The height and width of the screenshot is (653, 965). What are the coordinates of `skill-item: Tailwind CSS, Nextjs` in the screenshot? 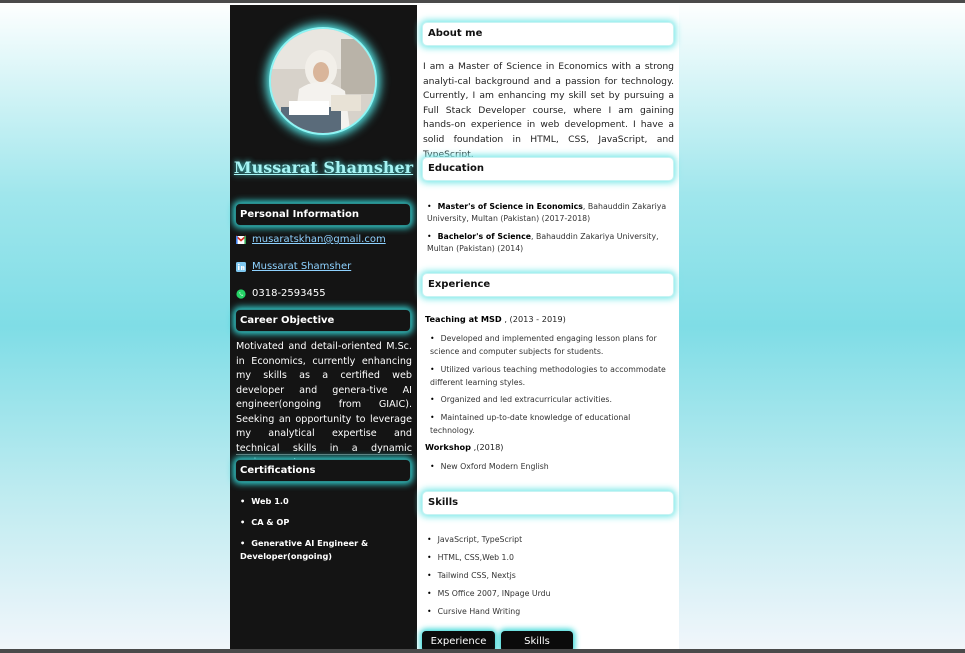 It's located at (471, 575).